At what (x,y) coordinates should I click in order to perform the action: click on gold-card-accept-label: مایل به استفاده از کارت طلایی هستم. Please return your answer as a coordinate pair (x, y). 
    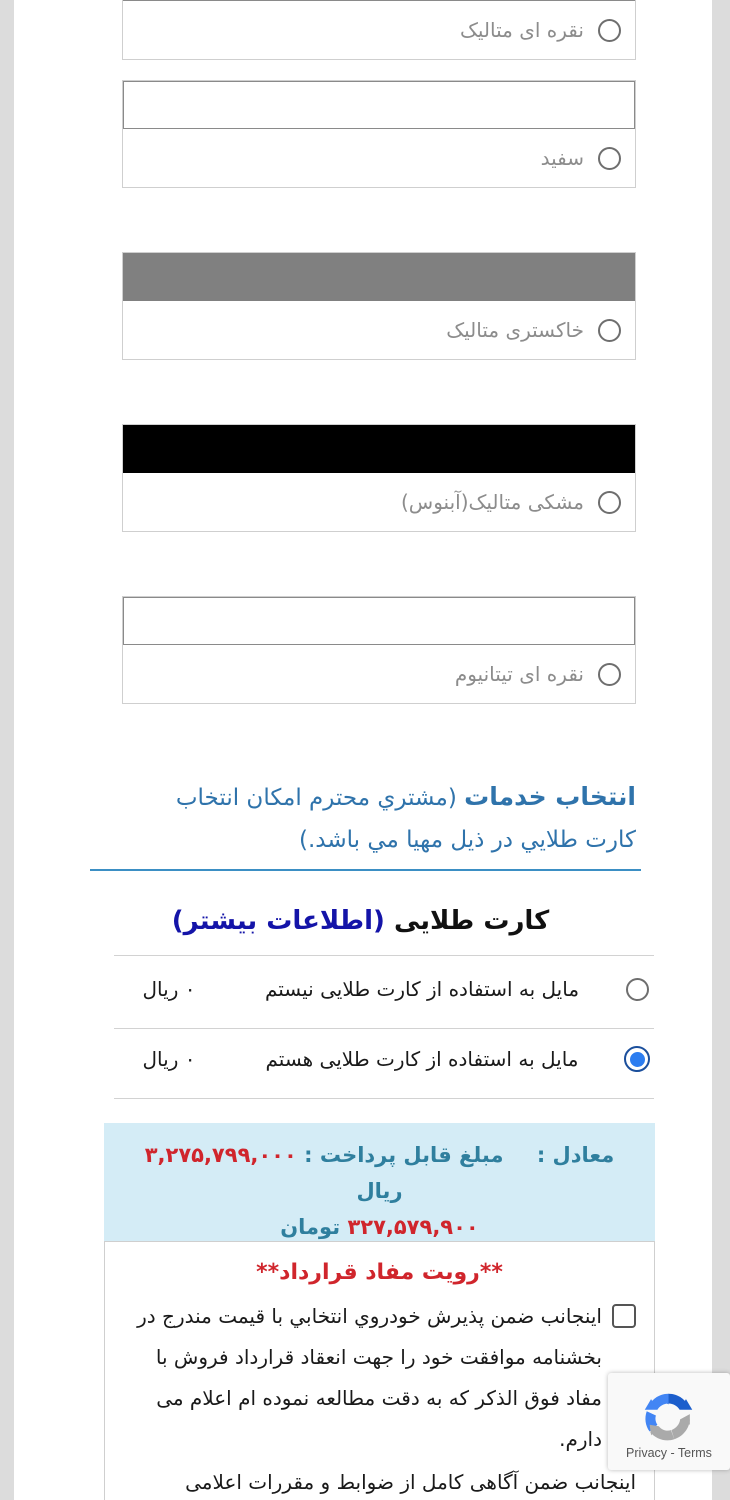
    Looking at the image, I should click on (422, 1059).